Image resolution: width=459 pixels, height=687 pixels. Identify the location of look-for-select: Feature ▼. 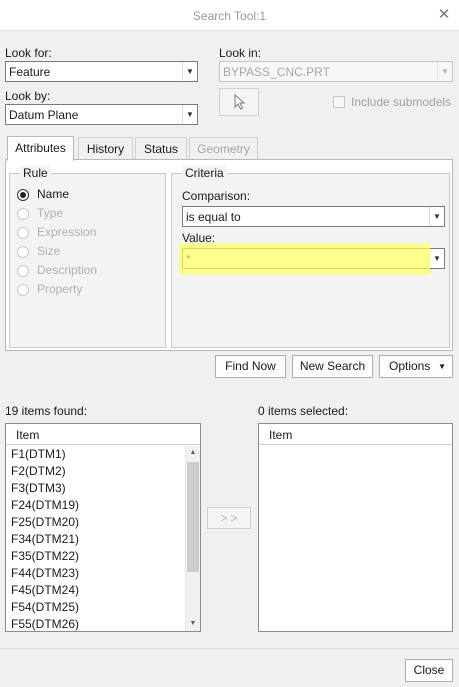
(101, 71).